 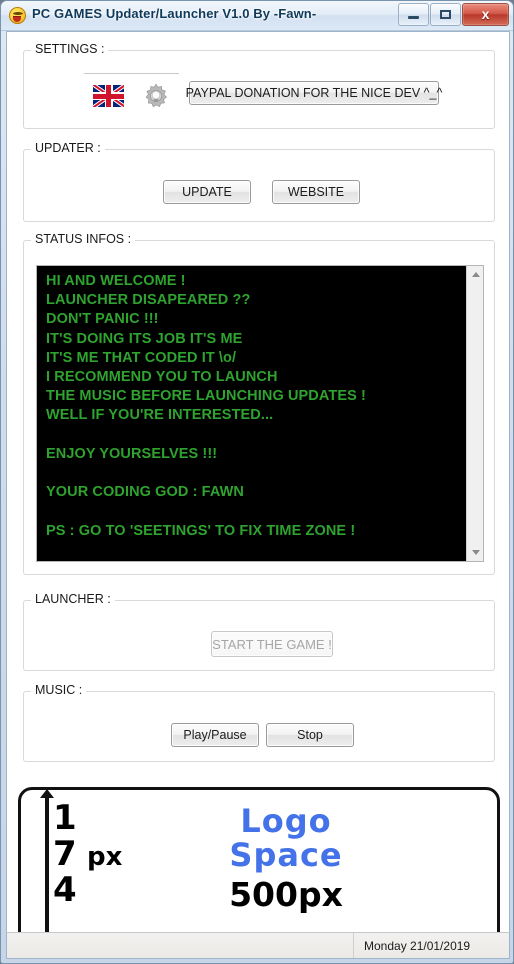 I want to click on height-dimension-arrow, so click(x=47, y=861).